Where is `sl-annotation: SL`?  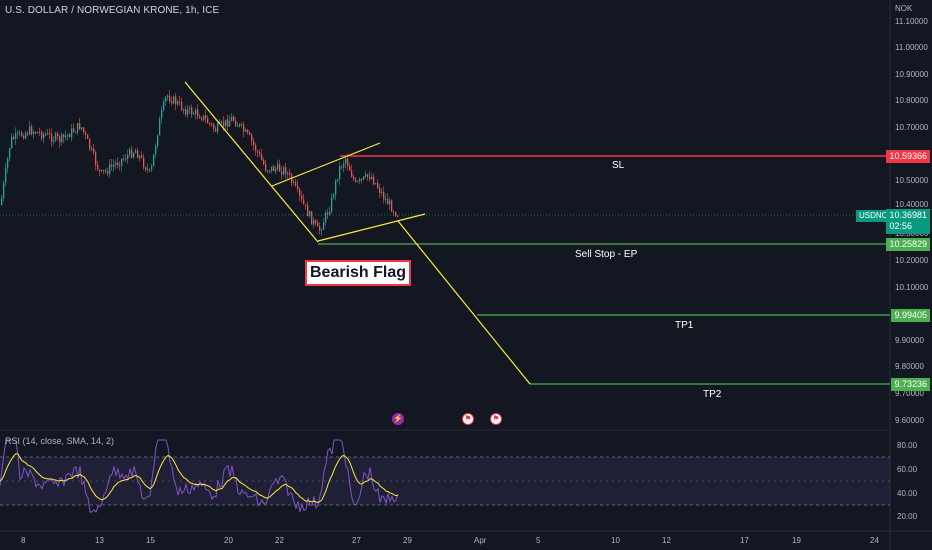 sl-annotation: SL is located at coordinates (618, 165).